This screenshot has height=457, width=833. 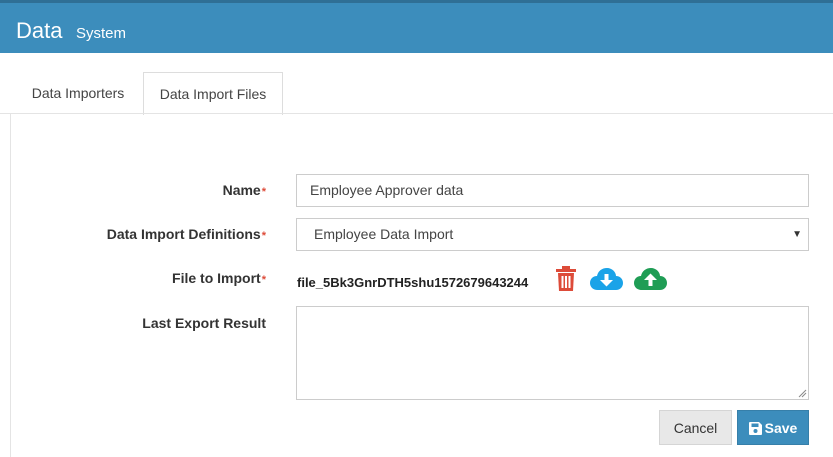 What do you see at coordinates (416, 113) in the screenshot?
I see `tab-divider` at bounding box center [416, 113].